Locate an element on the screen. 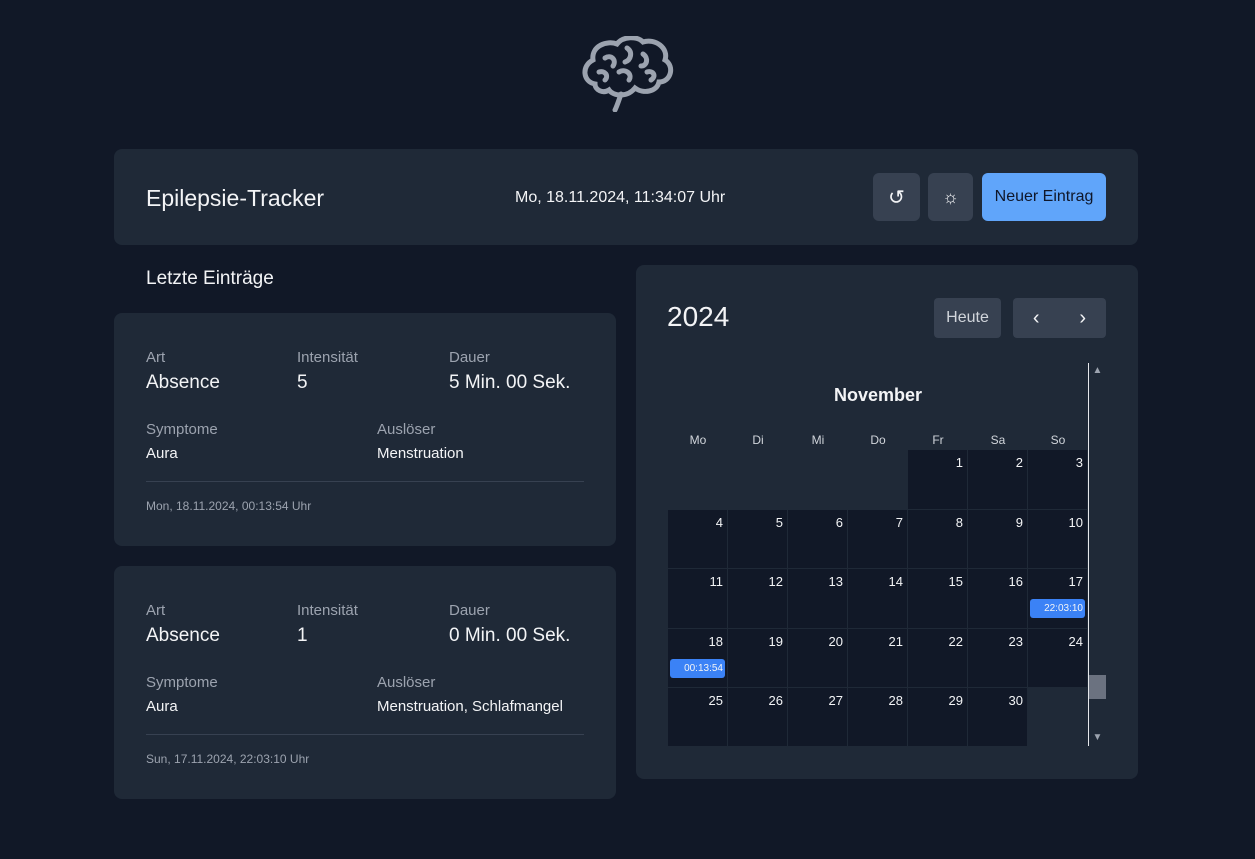 The width and height of the screenshot is (1255, 859). day-cell: 20 is located at coordinates (818, 658).